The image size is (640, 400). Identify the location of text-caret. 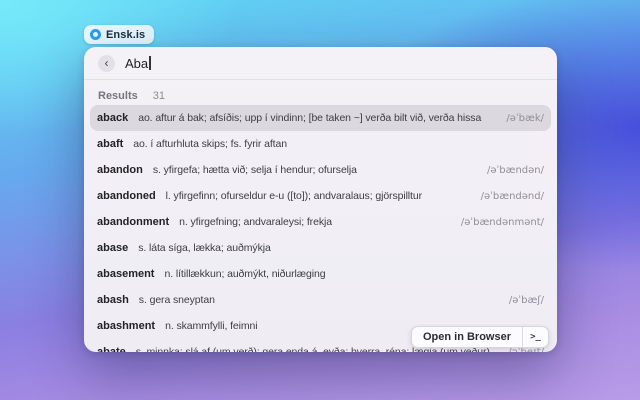
(150, 63).